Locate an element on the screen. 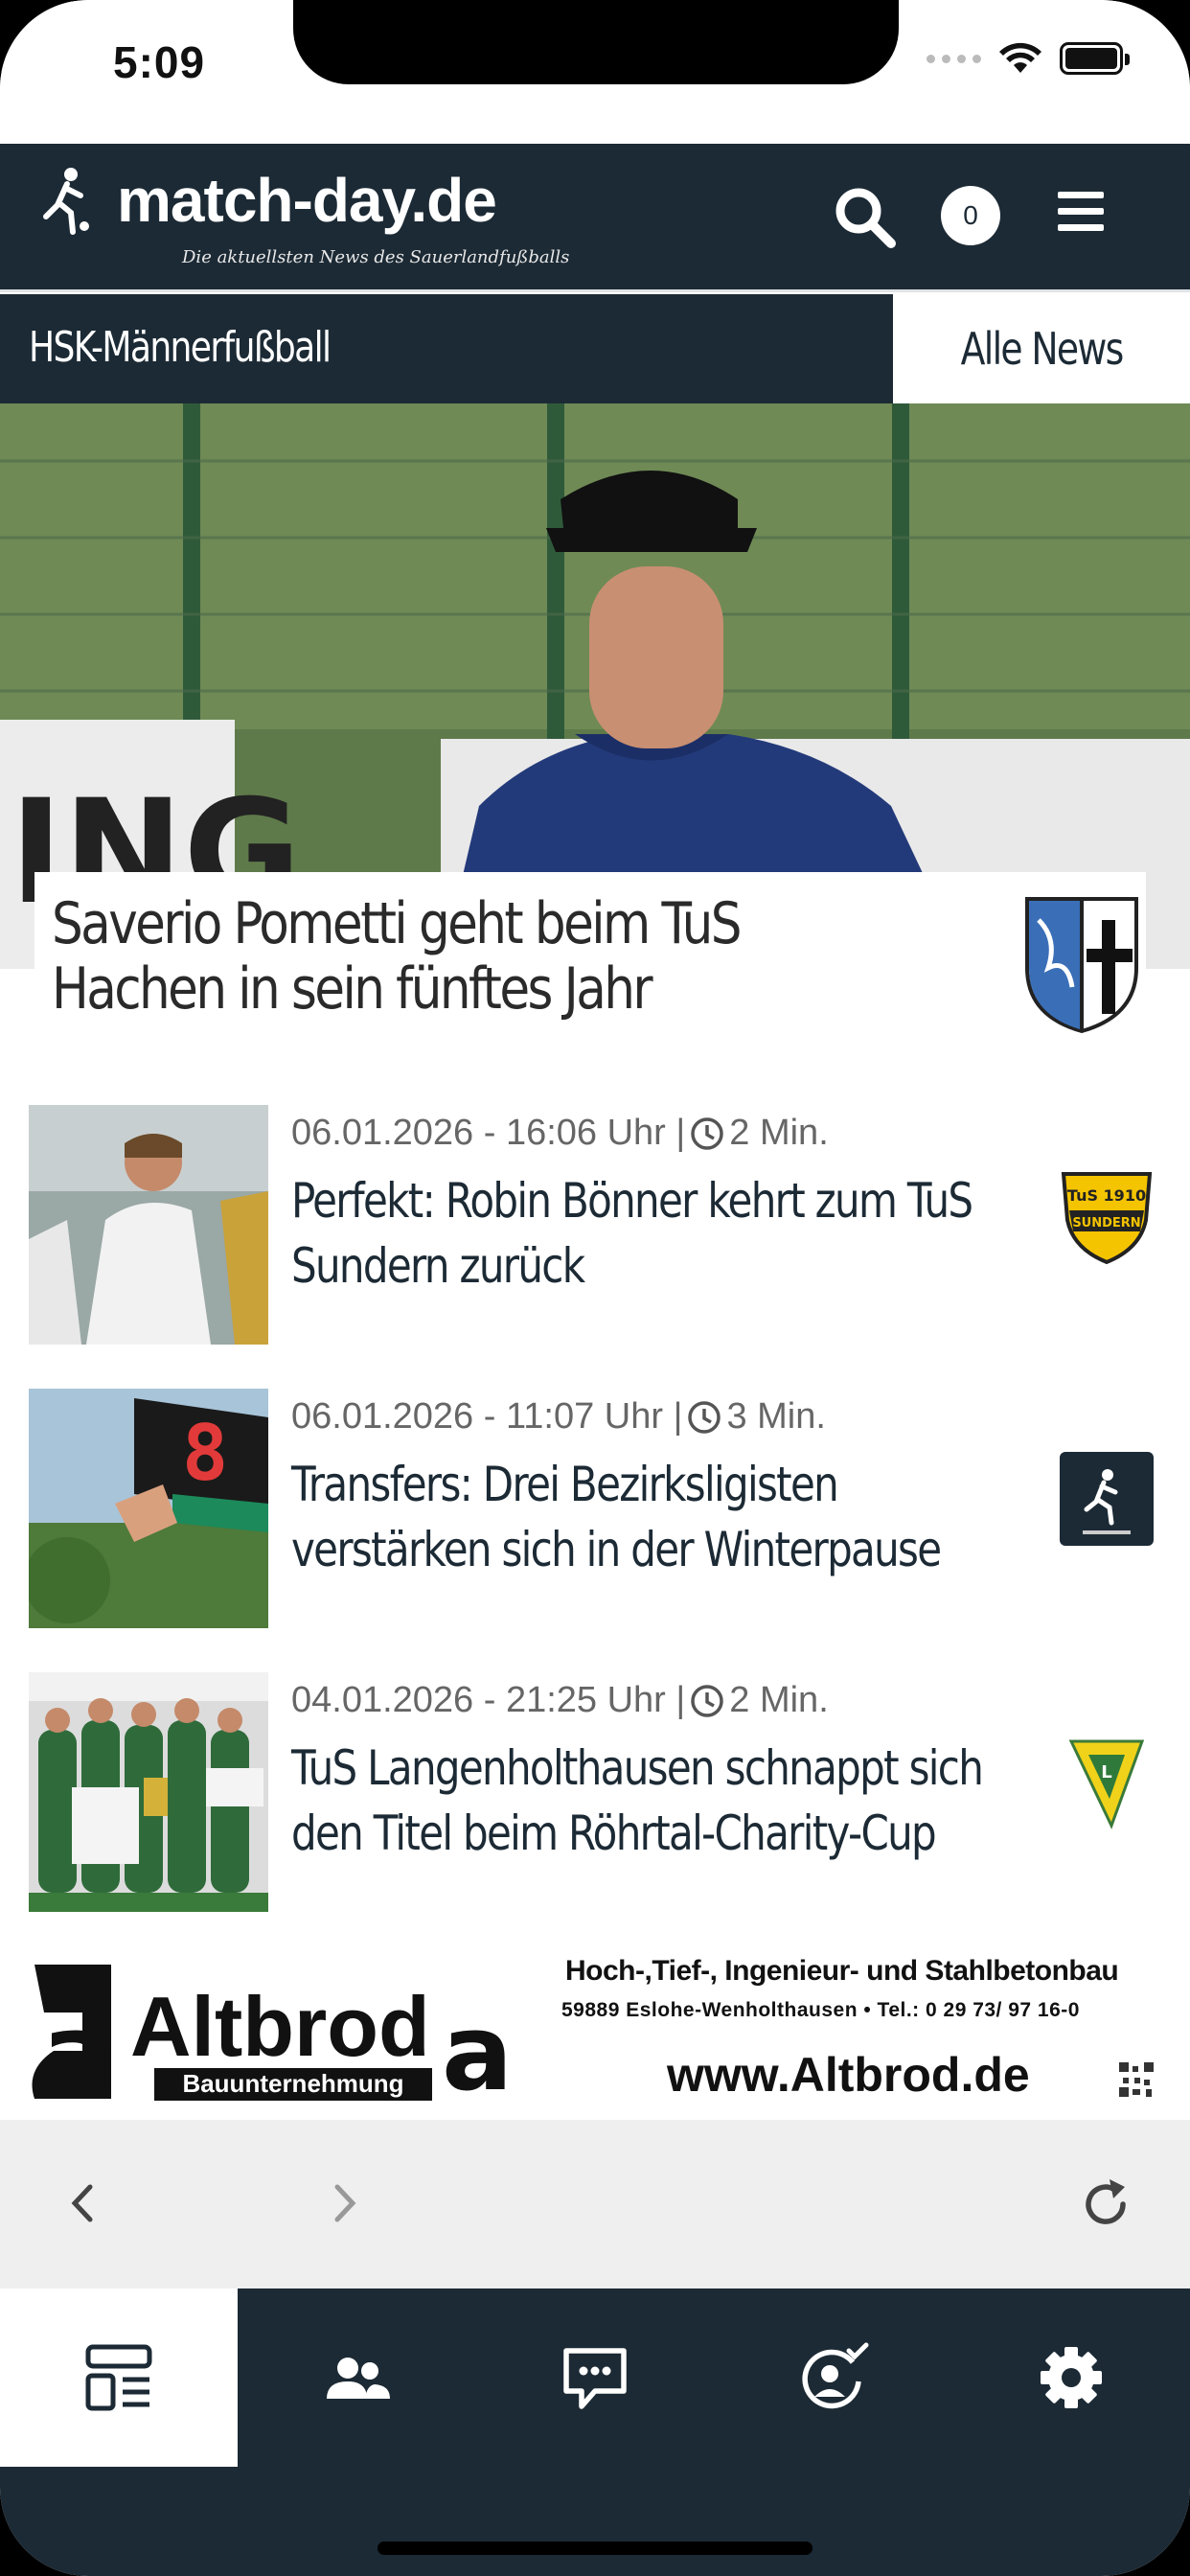  back-icon is located at coordinates (83, 2203).